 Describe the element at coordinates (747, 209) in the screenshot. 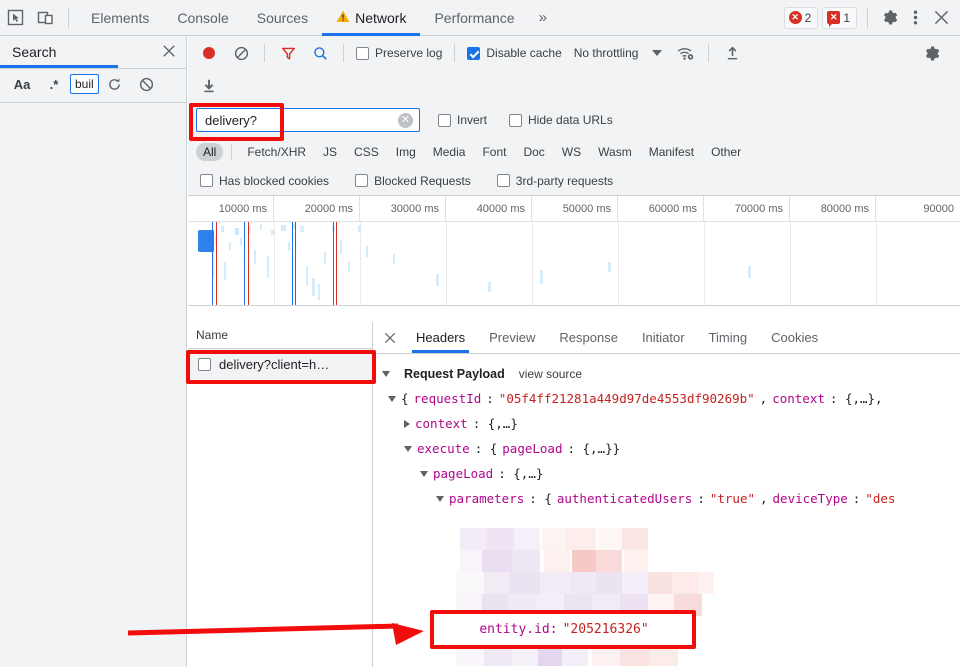

I see `overview-tick-7: 70000 ms` at that location.